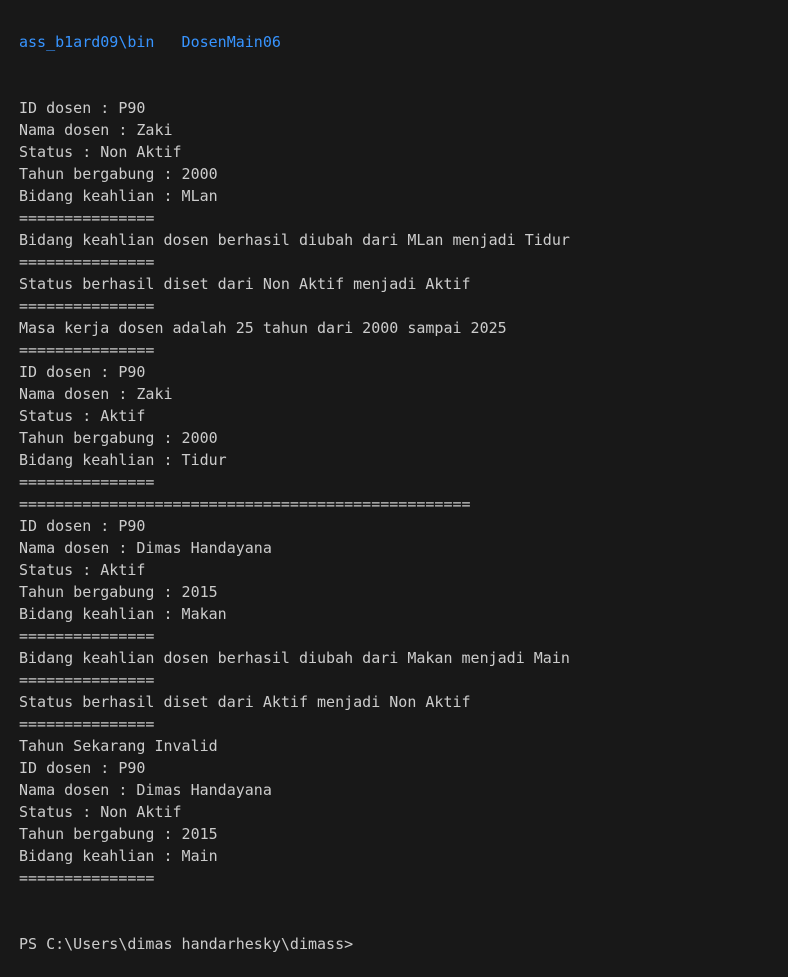 Image resolution: width=788 pixels, height=977 pixels. What do you see at coordinates (150, 42) in the screenshot?
I see `command-path-line: ass_b1ard09\bin DosenMain06` at bounding box center [150, 42].